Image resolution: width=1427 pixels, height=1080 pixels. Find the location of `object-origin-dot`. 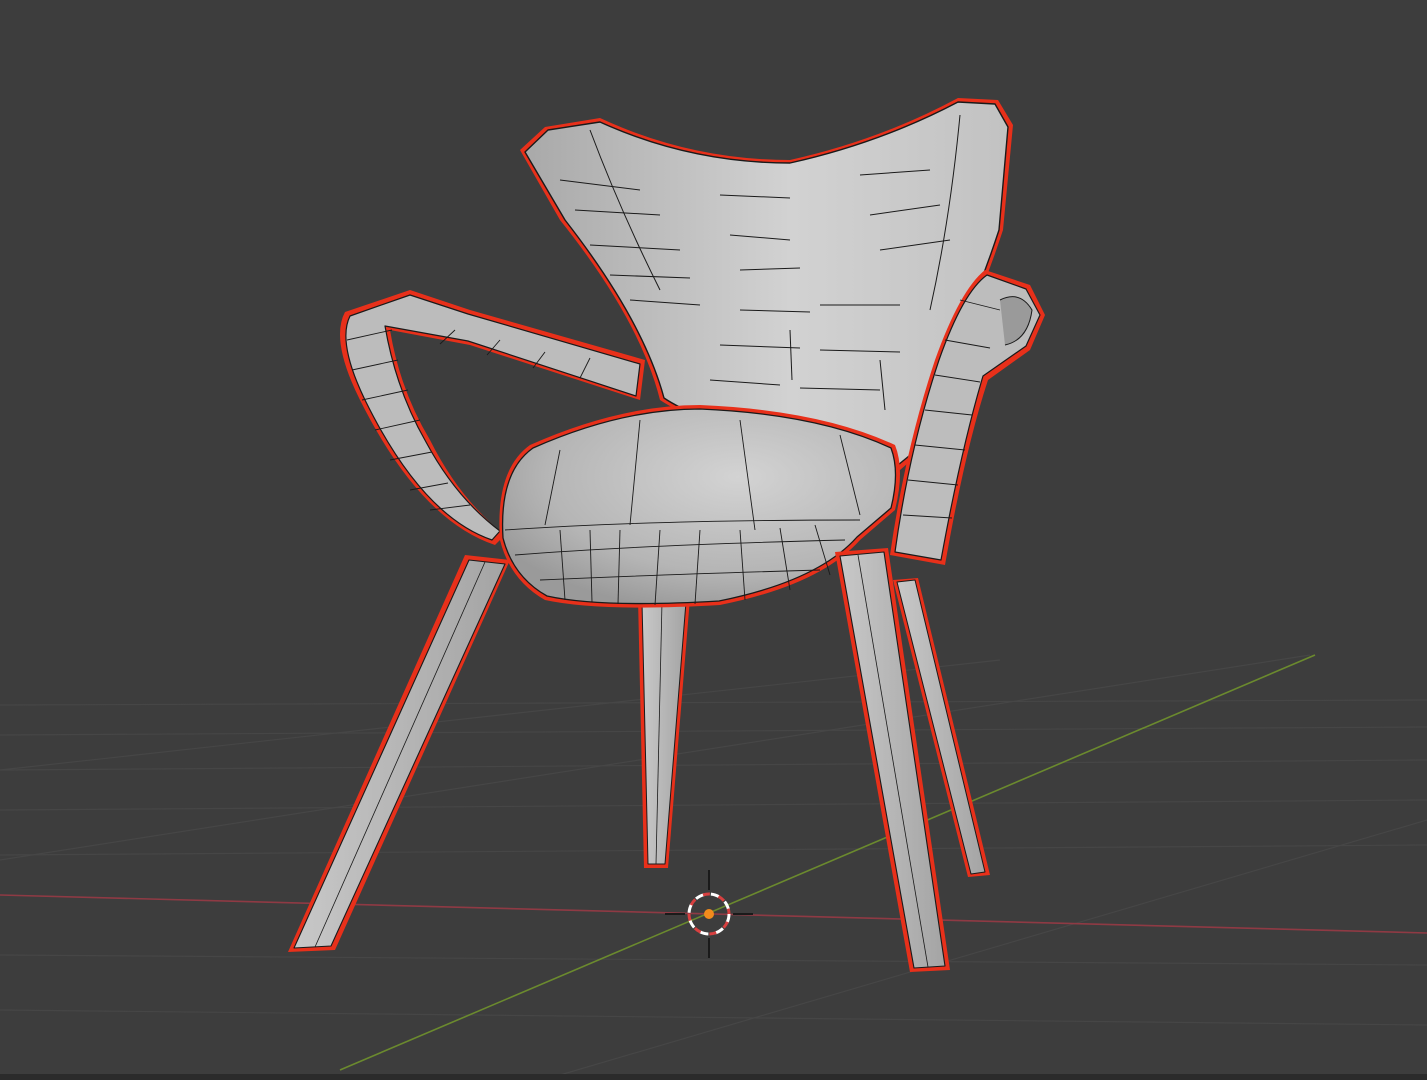

object-origin-dot is located at coordinates (709, 914).